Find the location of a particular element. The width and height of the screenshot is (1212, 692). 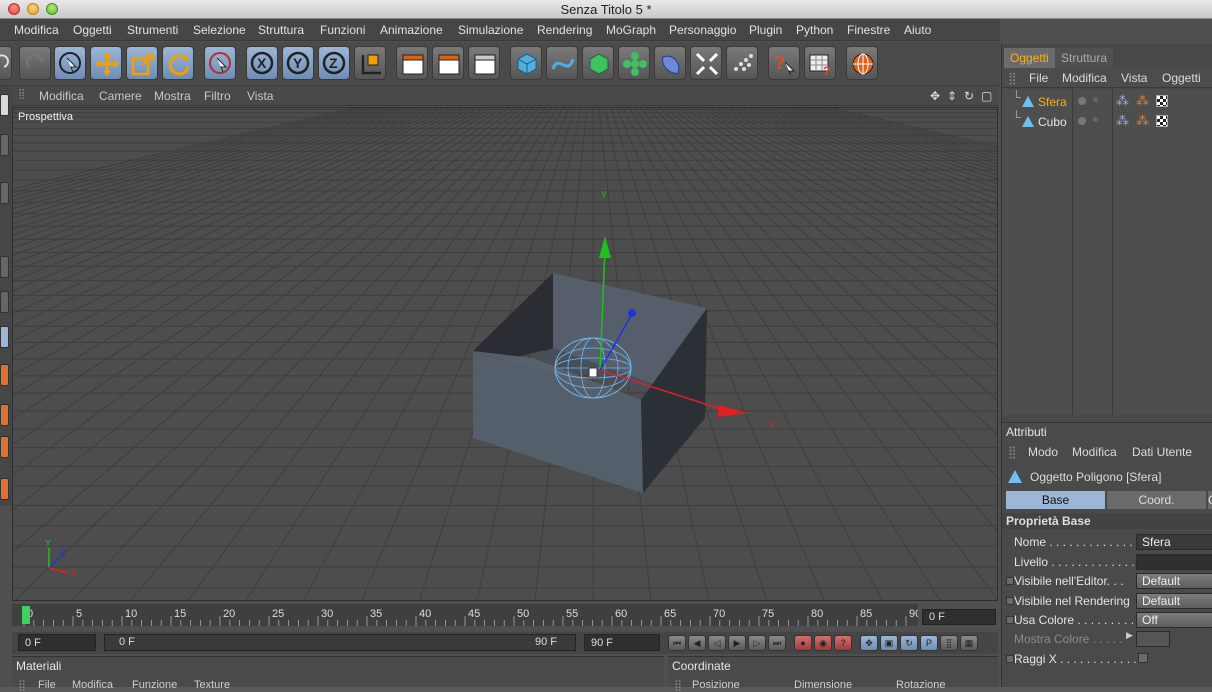

range-slider: 0 F 90 F is located at coordinates (340, 642).